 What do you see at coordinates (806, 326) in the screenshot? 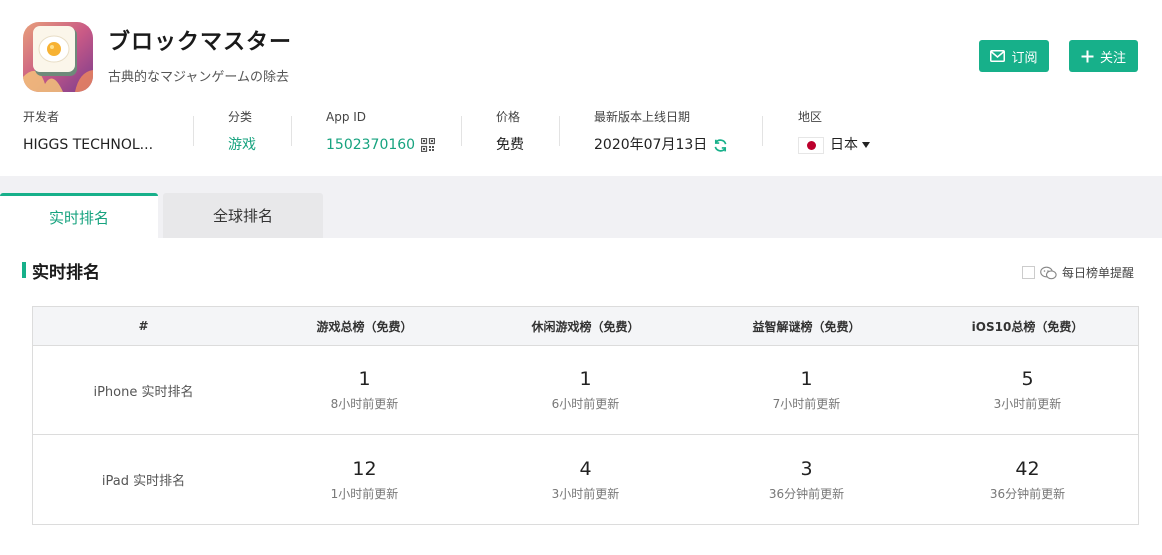
I see `column-header: 益智解谜榜（免费）` at bounding box center [806, 326].